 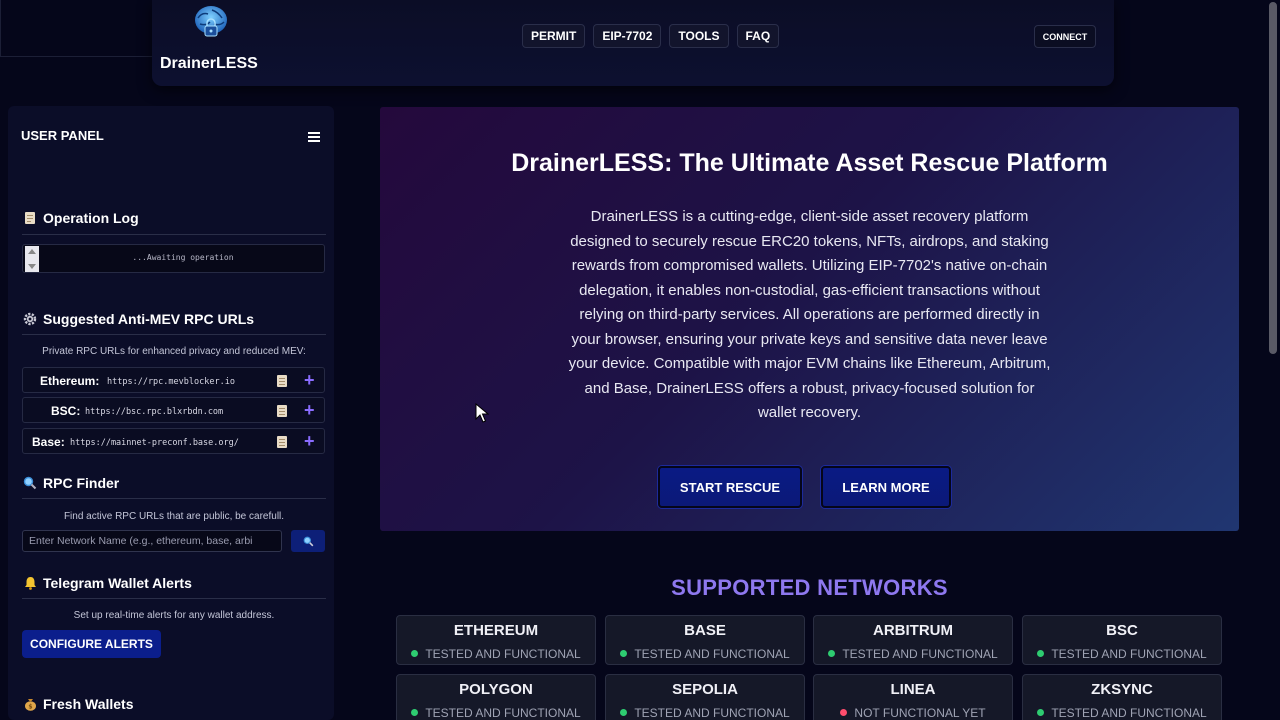 What do you see at coordinates (705, 689) in the screenshot?
I see `network-name: SEPOLIA` at bounding box center [705, 689].